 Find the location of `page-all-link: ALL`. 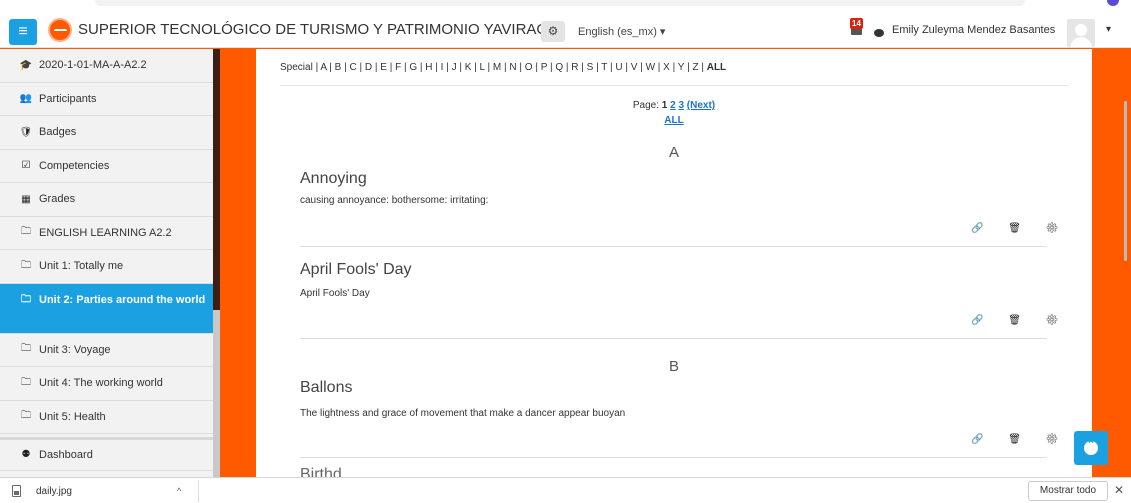

page-all-link: ALL is located at coordinates (674, 120).